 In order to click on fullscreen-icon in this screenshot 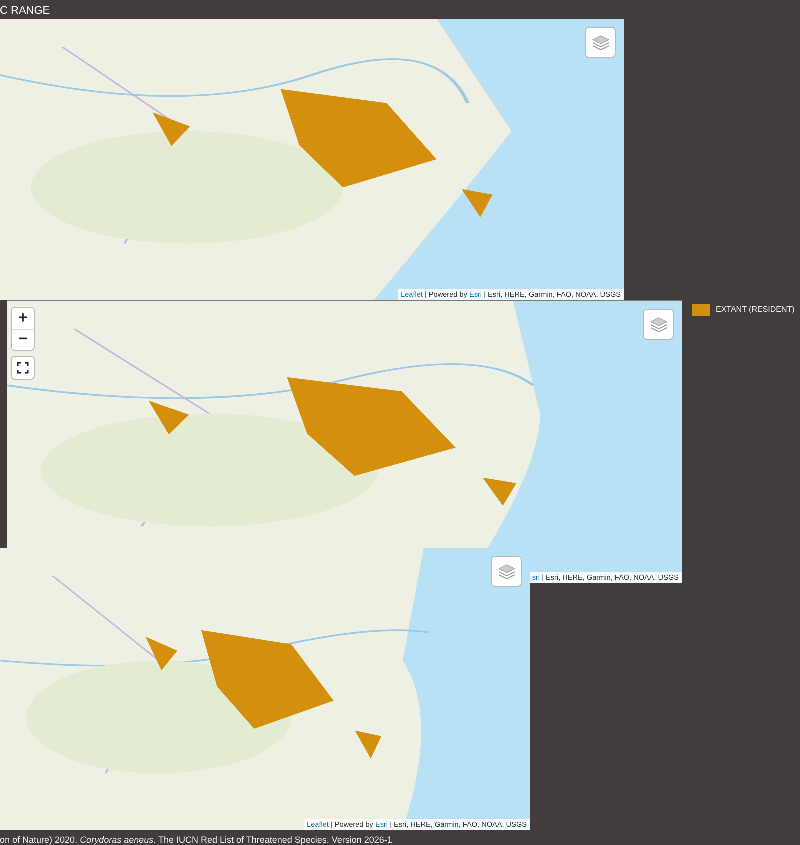, I will do `click(23, 368)`.